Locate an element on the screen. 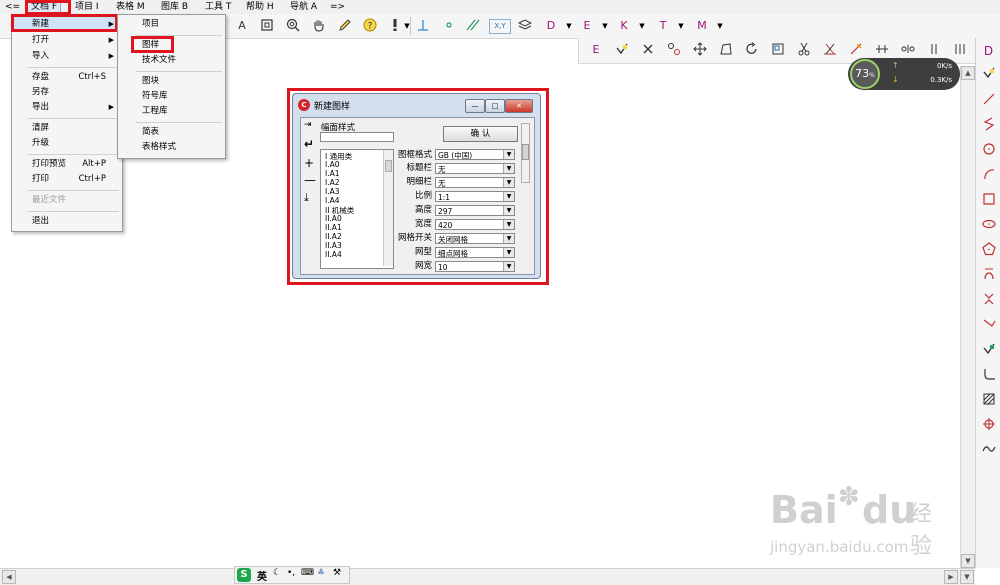 This screenshot has height=585, width=1000. center-mark-icon is located at coordinates (988, 426).